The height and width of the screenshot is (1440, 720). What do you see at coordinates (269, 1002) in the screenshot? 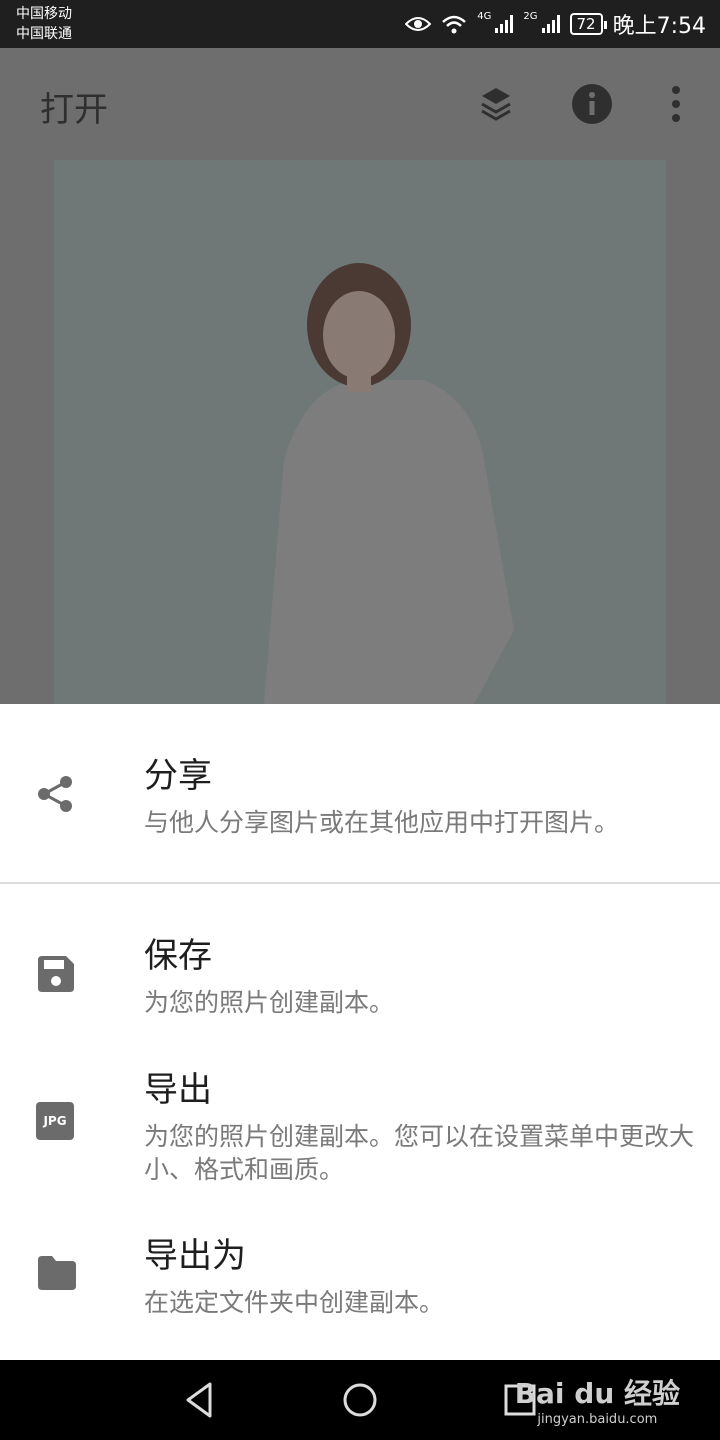
I see `save-subtitle: 为您的照片创建副本。` at bounding box center [269, 1002].